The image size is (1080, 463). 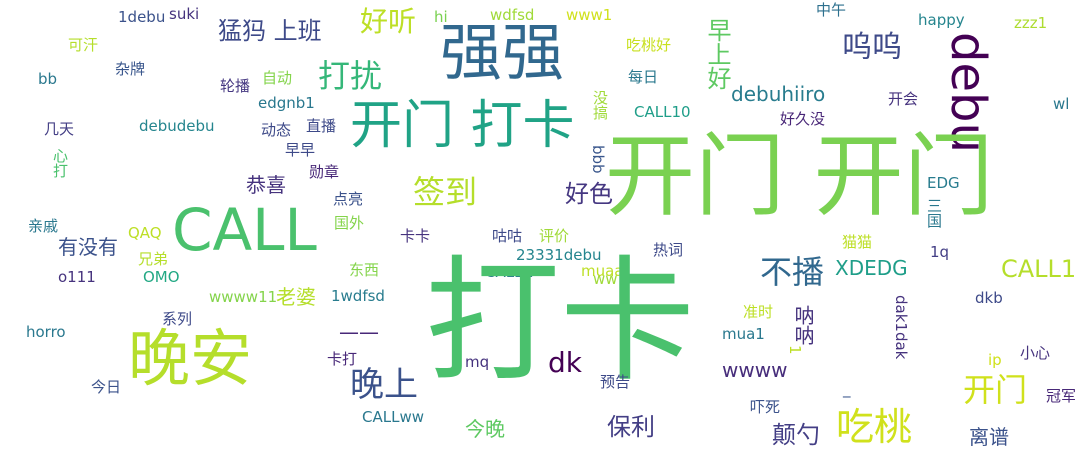 What do you see at coordinates (184, 14) in the screenshot?
I see `word-suki: suki` at bounding box center [184, 14].